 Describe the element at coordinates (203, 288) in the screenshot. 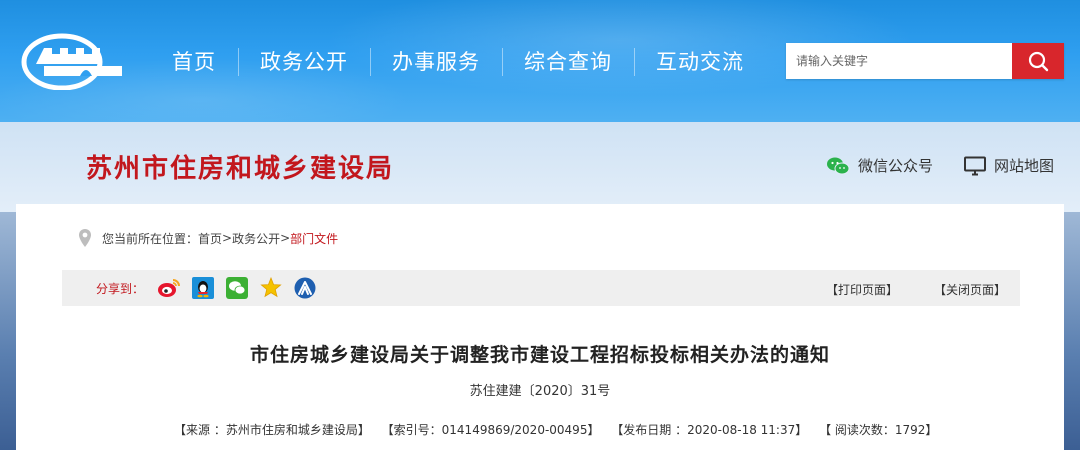

I see `qq-icon` at that location.